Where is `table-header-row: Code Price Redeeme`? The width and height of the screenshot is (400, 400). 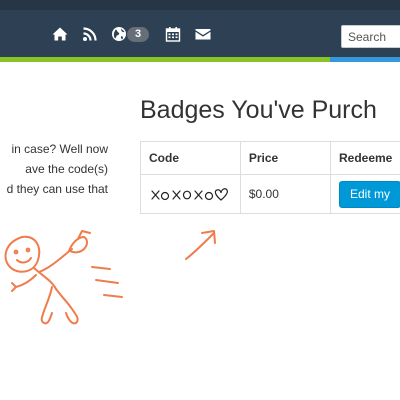
table-header-row: Code Price Redeeme is located at coordinates (270, 158).